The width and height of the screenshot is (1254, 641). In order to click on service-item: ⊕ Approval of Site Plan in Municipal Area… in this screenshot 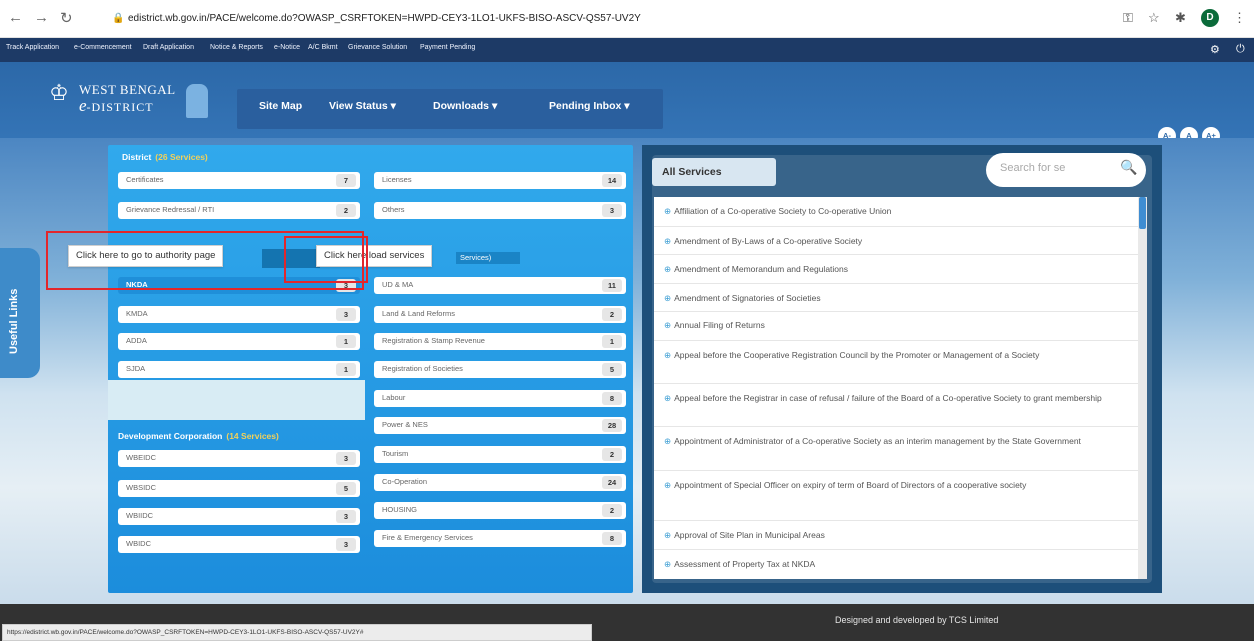, I will do `click(899, 535)`.